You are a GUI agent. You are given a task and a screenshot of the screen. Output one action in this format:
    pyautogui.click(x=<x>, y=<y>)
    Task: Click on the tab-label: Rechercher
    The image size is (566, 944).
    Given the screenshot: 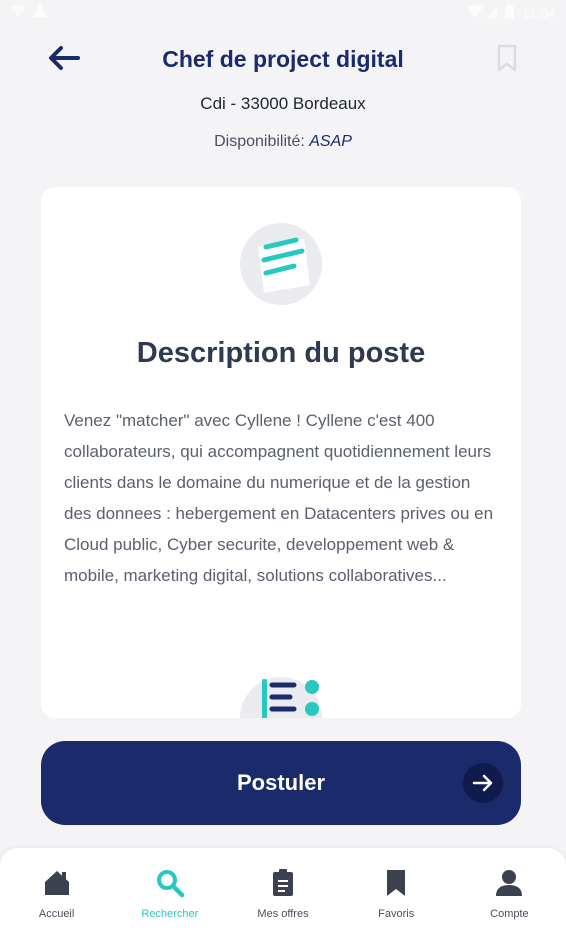 What is the action you would take?
    pyautogui.click(x=170, y=914)
    